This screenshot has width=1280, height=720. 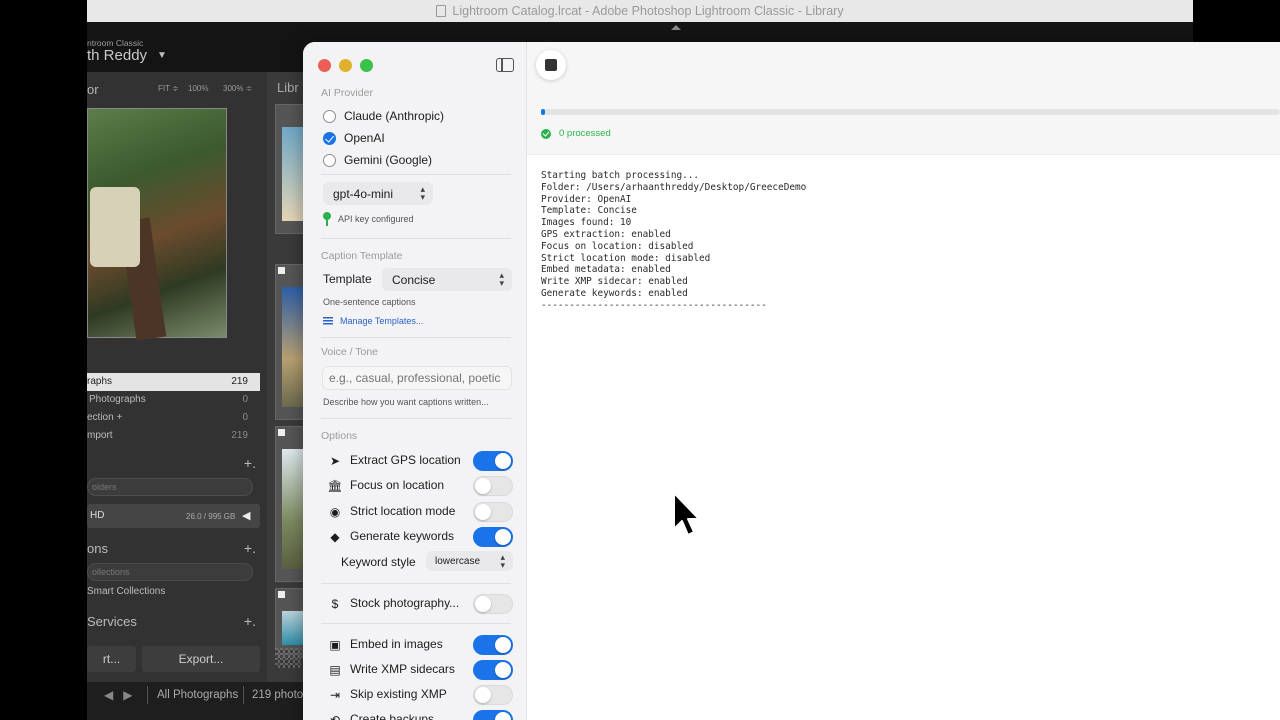 I want to click on api-key-status: API key configured, so click(x=368, y=219).